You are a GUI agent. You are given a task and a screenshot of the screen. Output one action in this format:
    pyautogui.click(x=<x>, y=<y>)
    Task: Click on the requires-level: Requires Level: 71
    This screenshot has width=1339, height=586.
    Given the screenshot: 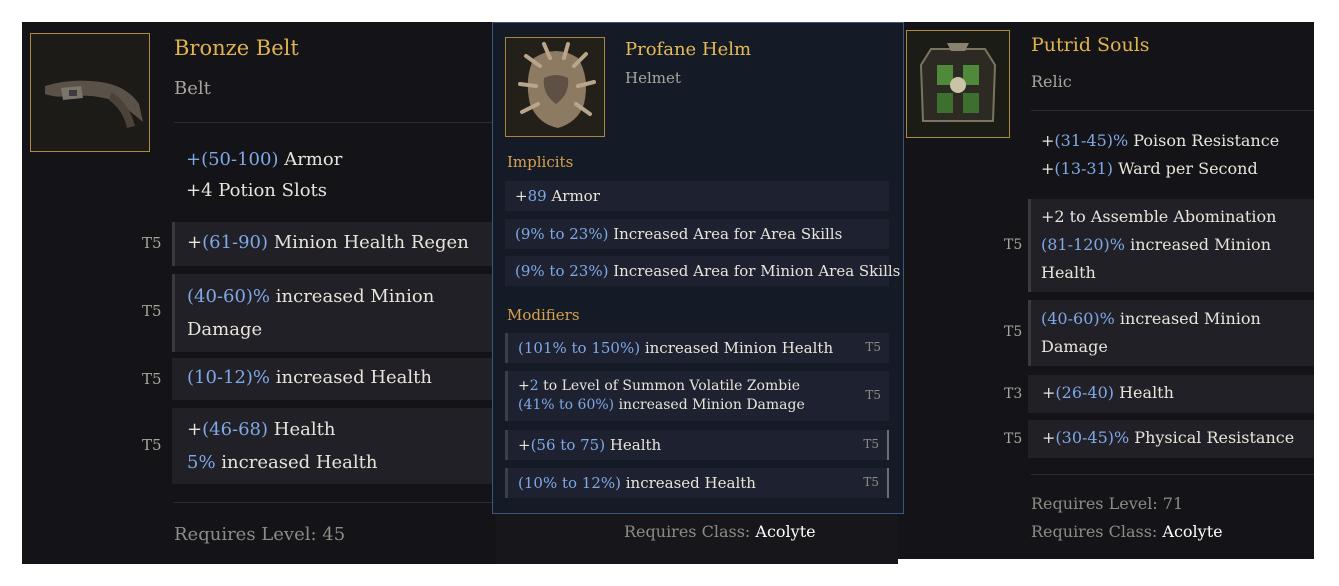 What is the action you would take?
    pyautogui.click(x=1107, y=503)
    